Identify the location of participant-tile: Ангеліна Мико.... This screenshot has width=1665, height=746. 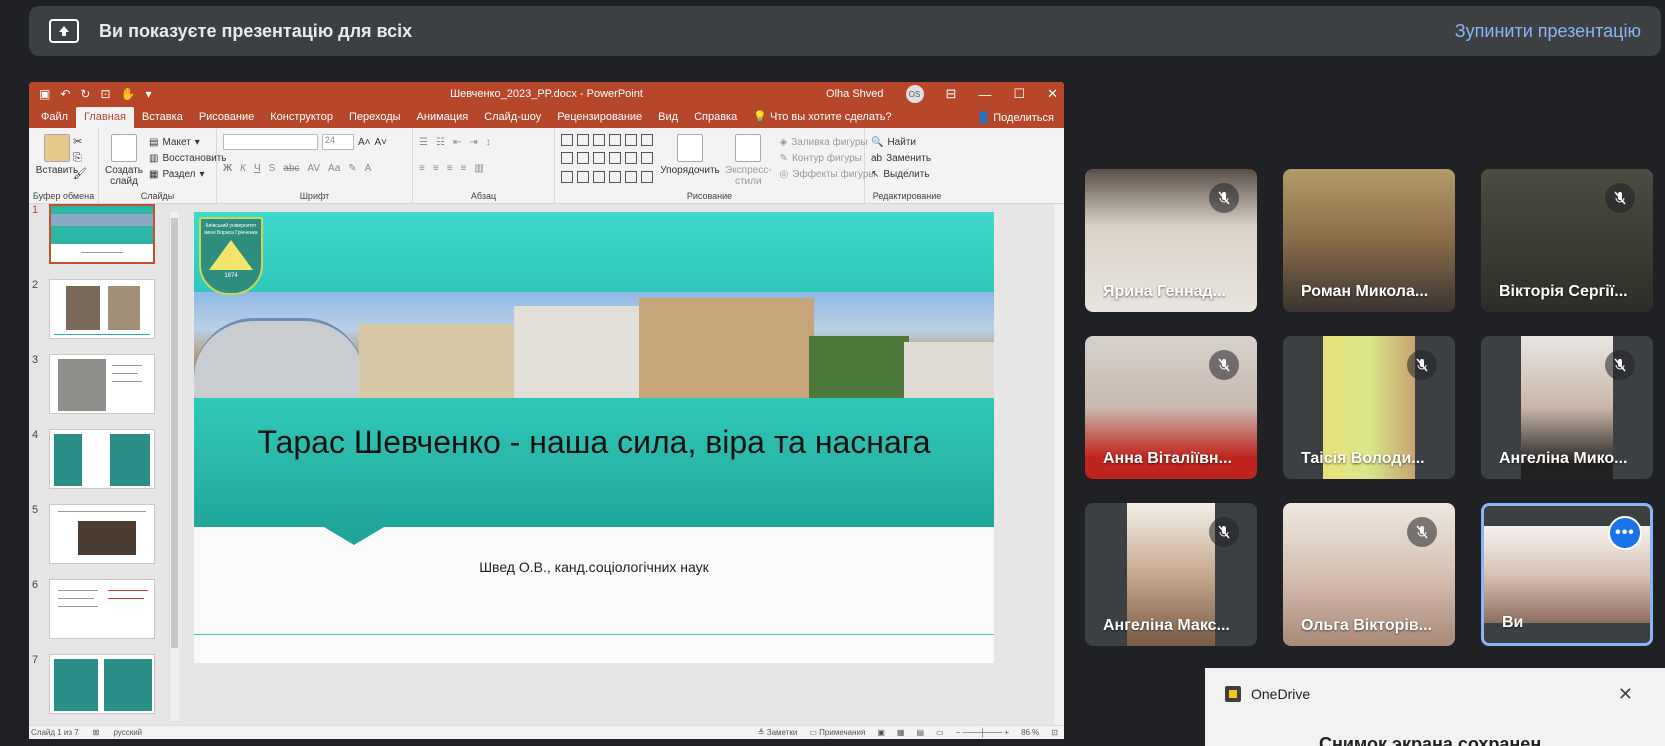
(1567, 407).